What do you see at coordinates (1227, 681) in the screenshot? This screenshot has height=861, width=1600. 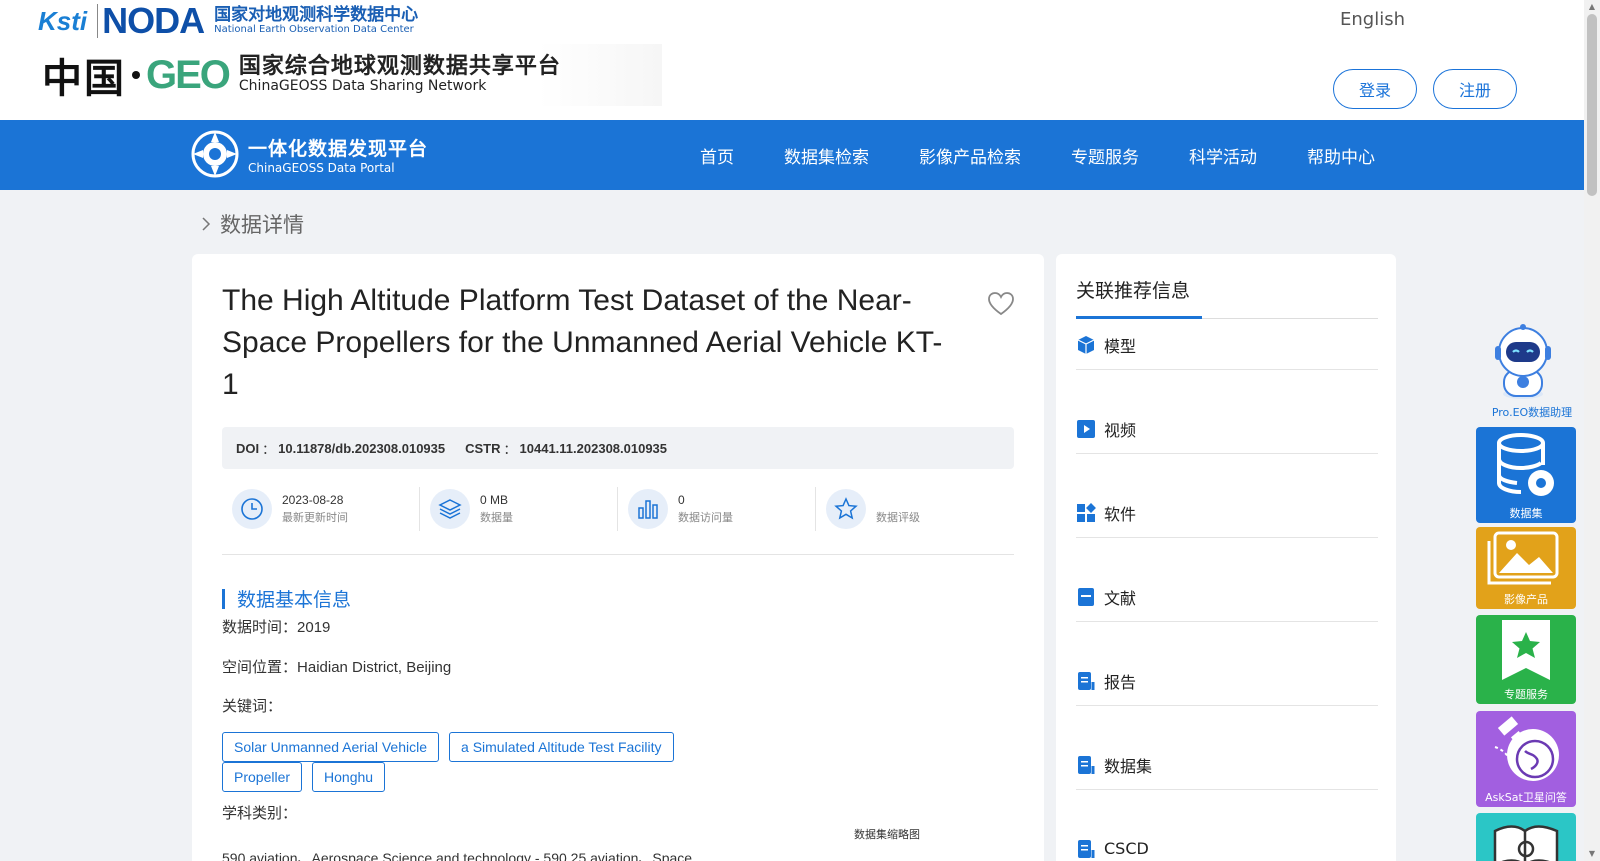 I see `related-item-report: 报告` at bounding box center [1227, 681].